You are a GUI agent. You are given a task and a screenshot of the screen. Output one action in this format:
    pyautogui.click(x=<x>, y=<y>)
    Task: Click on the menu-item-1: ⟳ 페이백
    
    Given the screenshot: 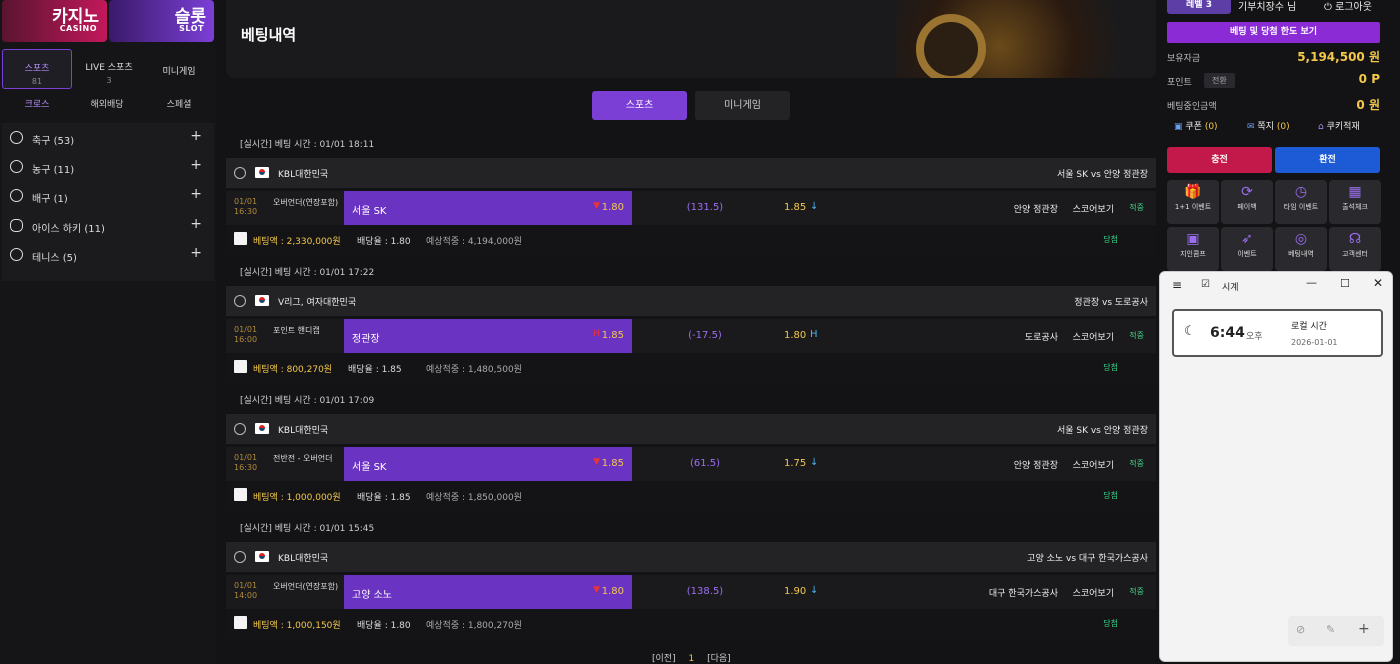 What is the action you would take?
    pyautogui.click(x=1247, y=202)
    